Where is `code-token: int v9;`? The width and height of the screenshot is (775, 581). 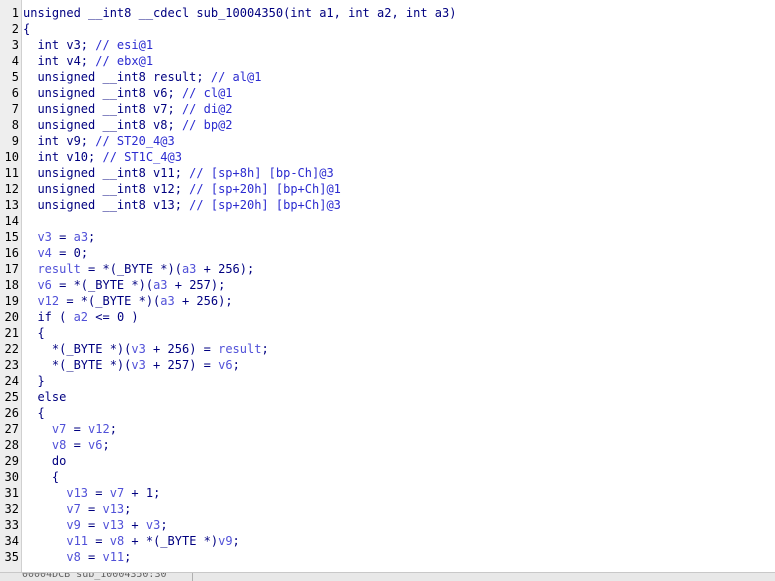
code-token: int v9; is located at coordinates (59, 141).